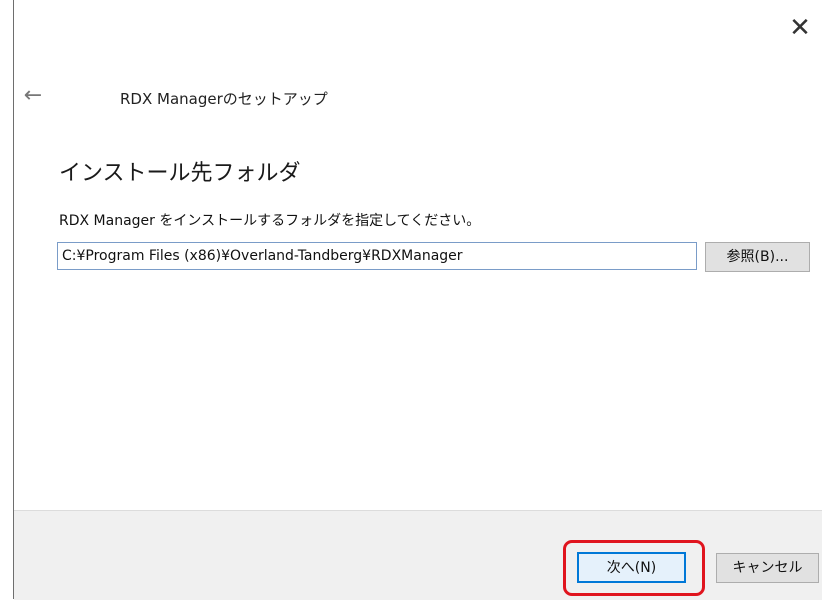 Image resolution: width=822 pixels, height=600 pixels. Describe the element at coordinates (33, 96) in the screenshot. I see `back-arrow-icon: ←` at that location.